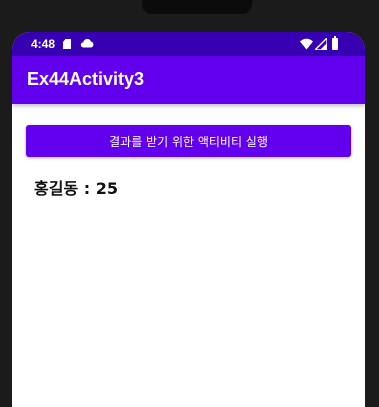 Image resolution: width=379 pixels, height=407 pixels. Describe the element at coordinates (321, 44) in the screenshot. I see `signal-icon` at that location.